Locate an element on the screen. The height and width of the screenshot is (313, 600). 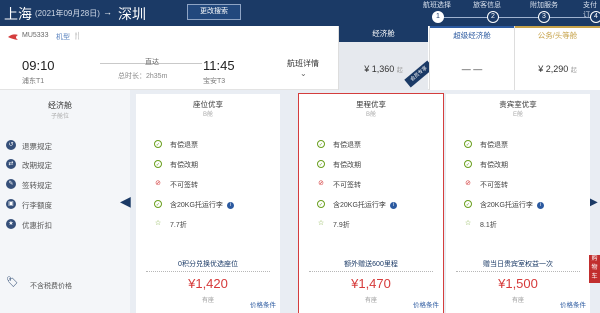
refund-icon: ↺ is located at coordinates (11, 145).